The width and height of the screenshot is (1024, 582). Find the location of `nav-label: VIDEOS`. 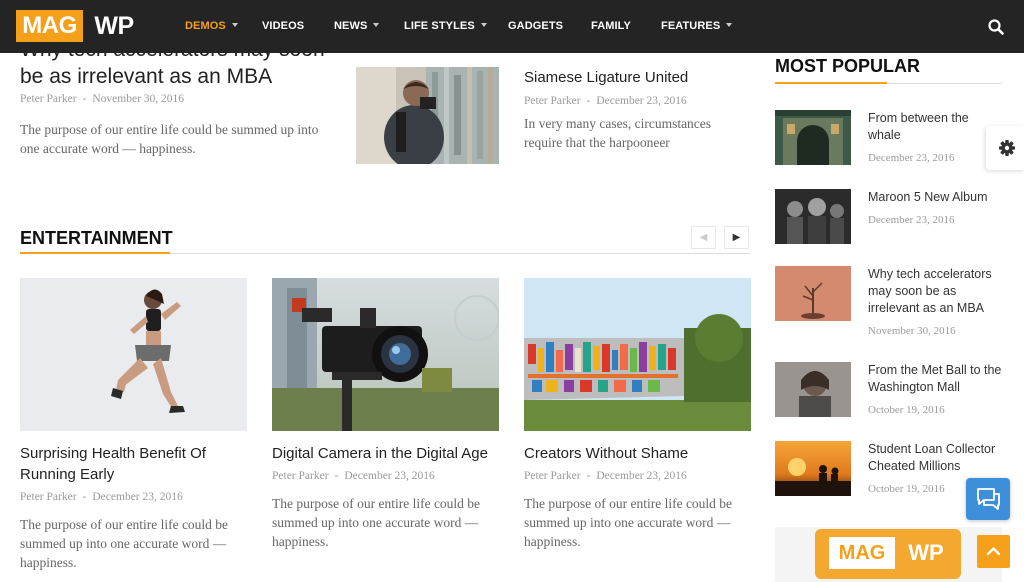

nav-label: VIDEOS is located at coordinates (283, 26).